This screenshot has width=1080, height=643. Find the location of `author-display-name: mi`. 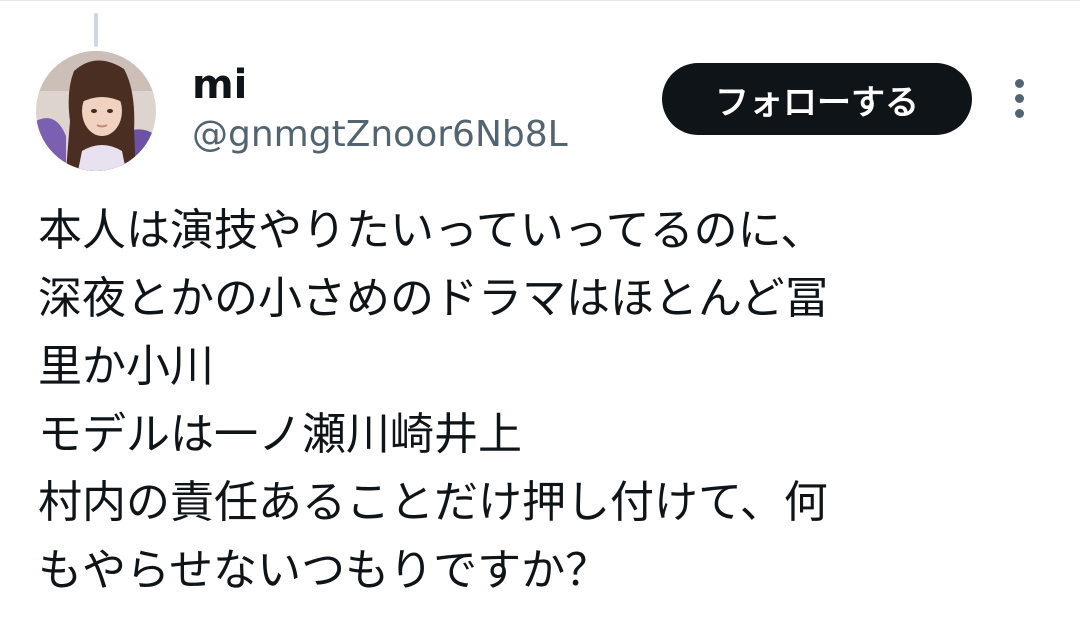

author-display-name: mi is located at coordinates (219, 85).